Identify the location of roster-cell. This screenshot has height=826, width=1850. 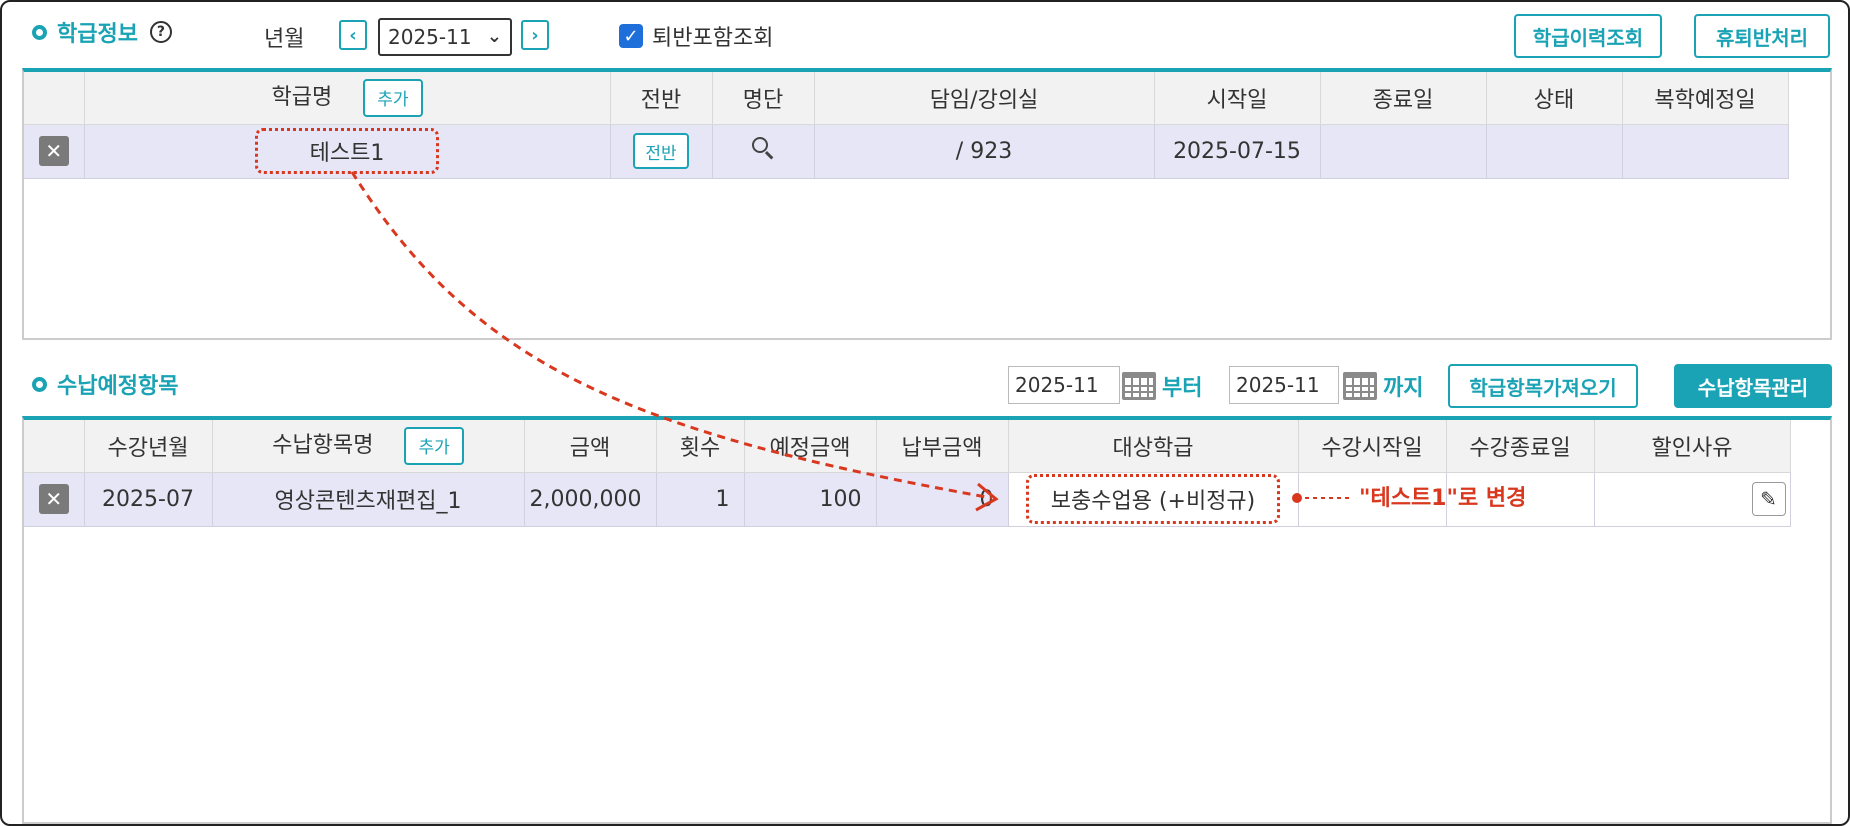
(763, 151).